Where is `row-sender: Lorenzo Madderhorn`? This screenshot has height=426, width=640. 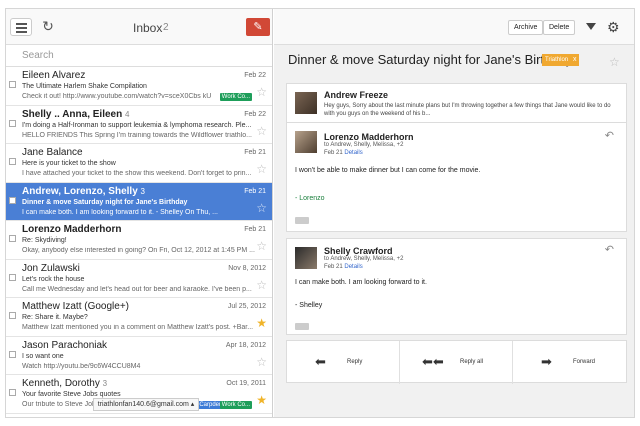 row-sender: Lorenzo Madderhorn is located at coordinates (71, 229).